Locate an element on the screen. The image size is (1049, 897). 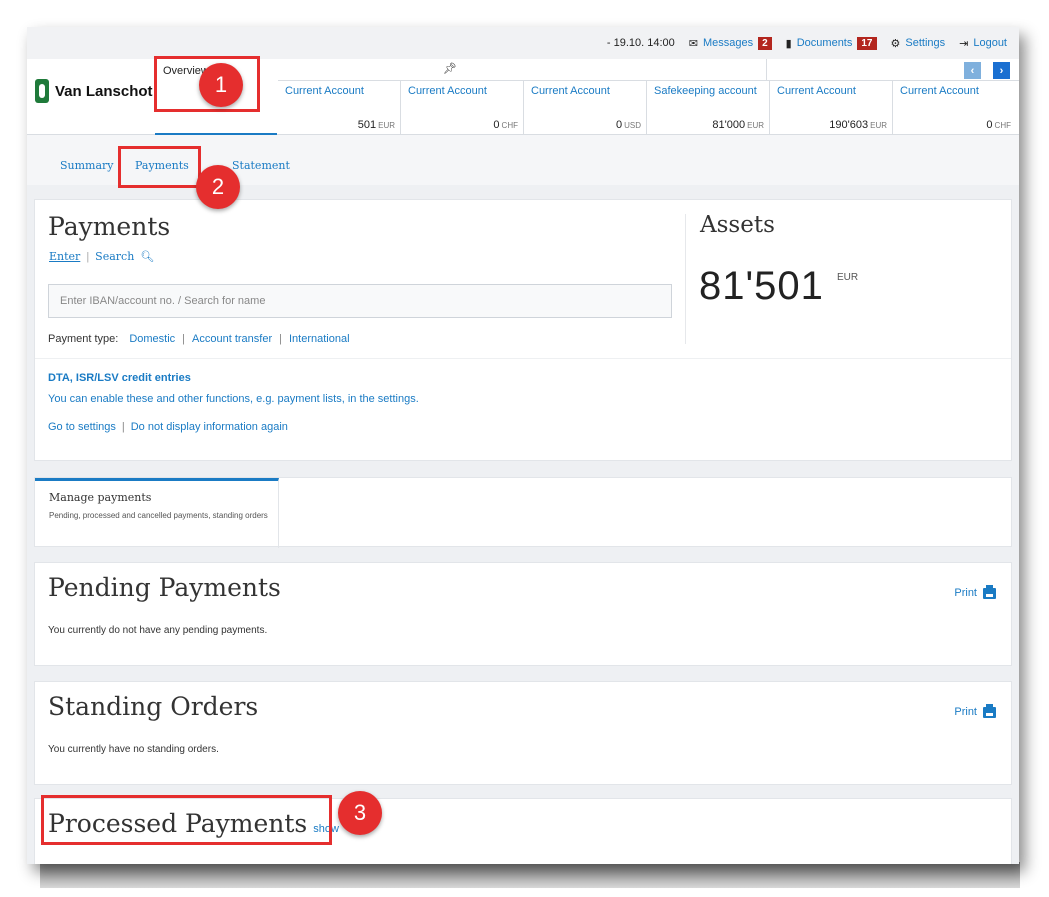
step-marker-1: 1 is located at coordinates (221, 85).